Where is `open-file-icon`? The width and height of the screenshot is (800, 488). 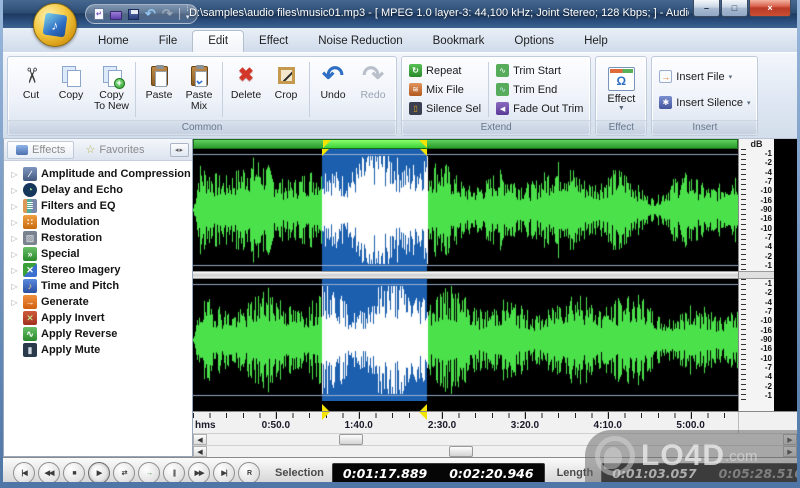
open-file-icon is located at coordinates (116, 15).